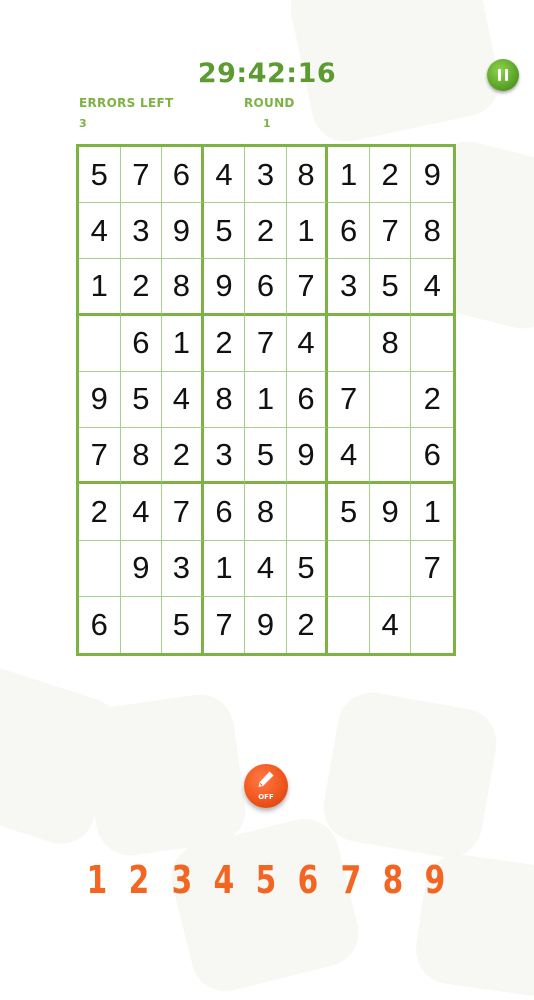 This screenshot has height=1000, width=534. What do you see at coordinates (224, 883) in the screenshot?
I see `number-key-4: 4` at bounding box center [224, 883].